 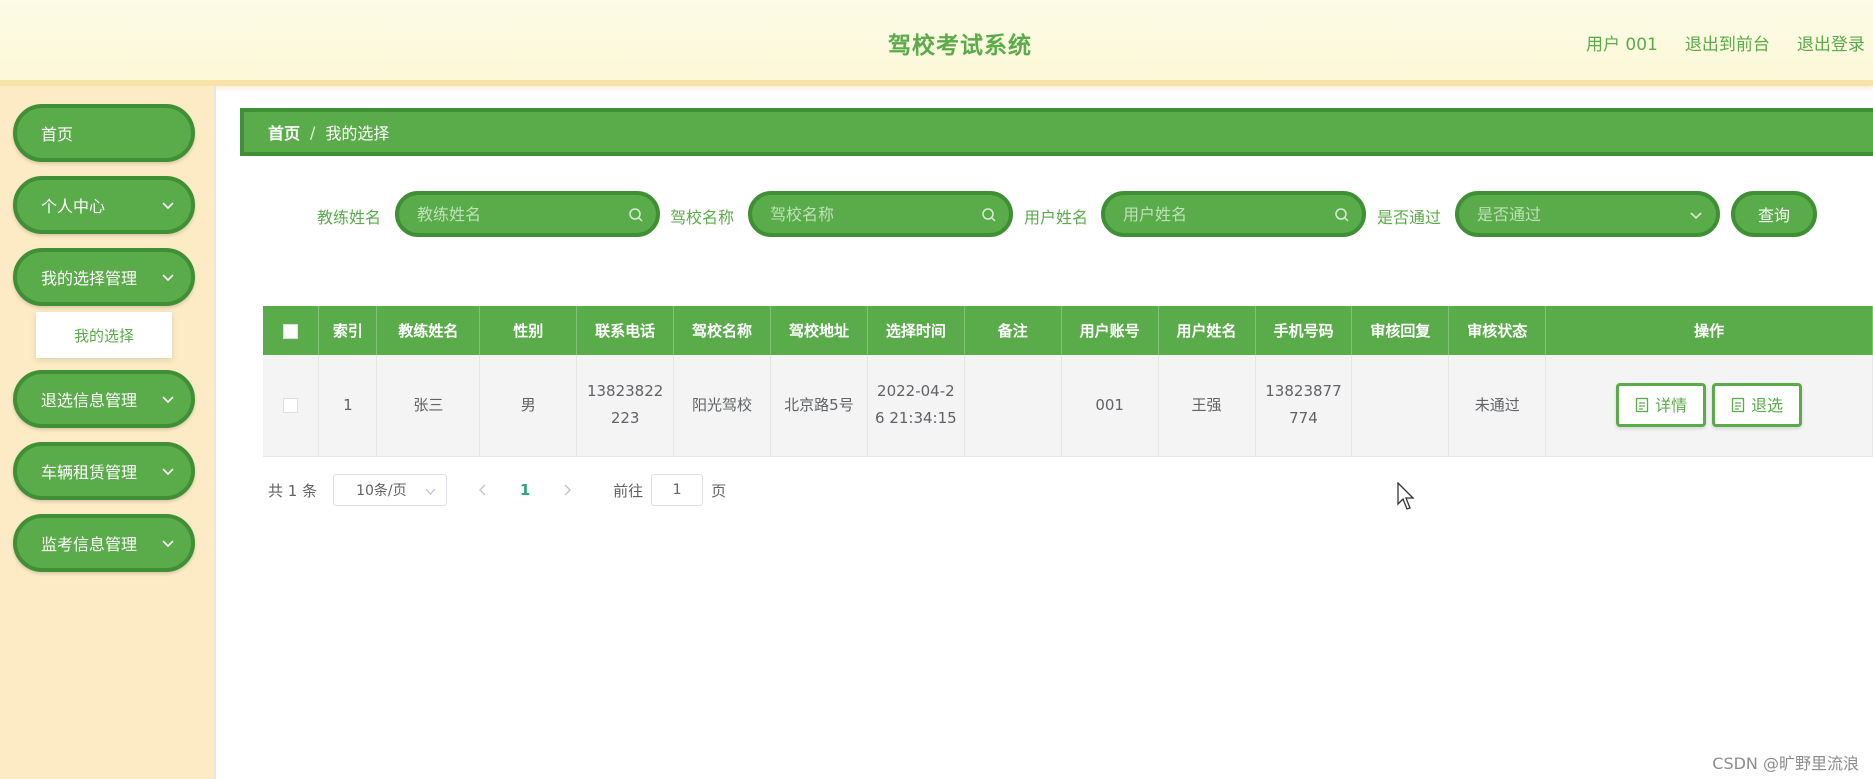 I want to click on user-name-search-box, so click(x=1233, y=214).